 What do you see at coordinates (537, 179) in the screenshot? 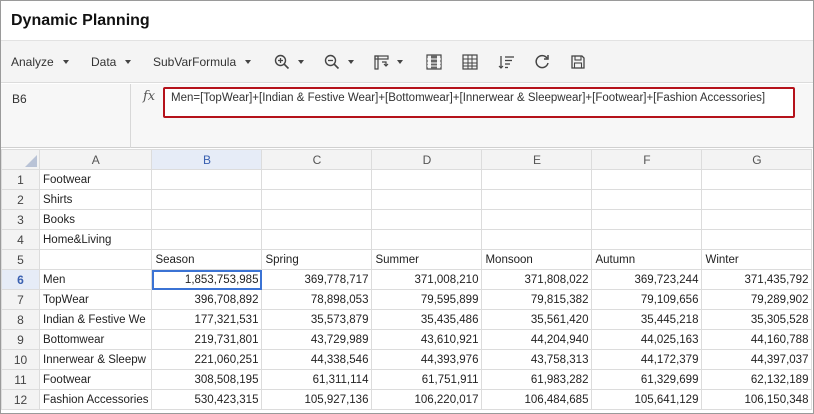
I see `cell-e1` at bounding box center [537, 179].